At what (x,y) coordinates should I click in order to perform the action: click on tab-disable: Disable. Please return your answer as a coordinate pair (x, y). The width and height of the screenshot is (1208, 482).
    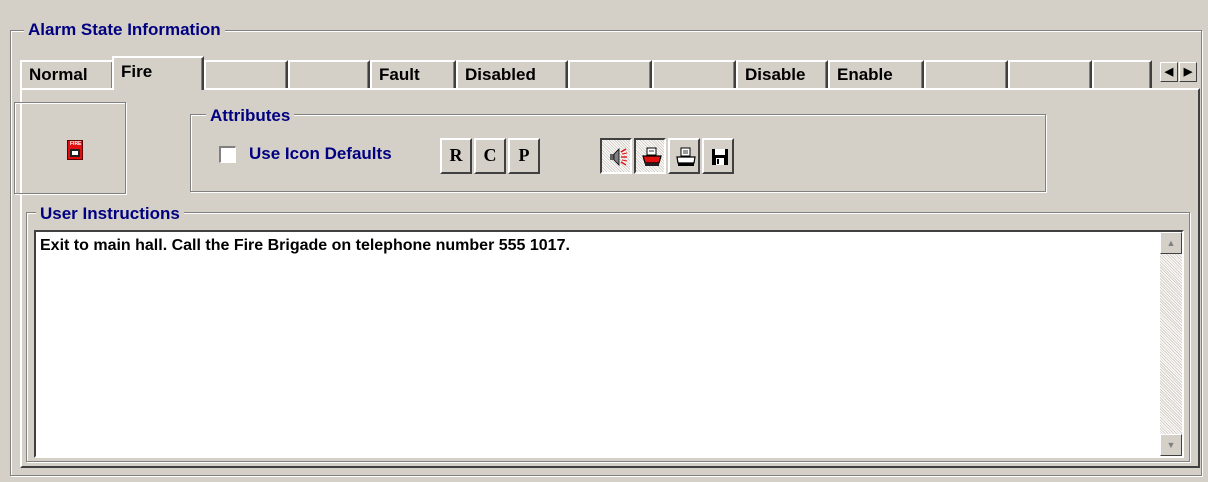
    Looking at the image, I should click on (782, 74).